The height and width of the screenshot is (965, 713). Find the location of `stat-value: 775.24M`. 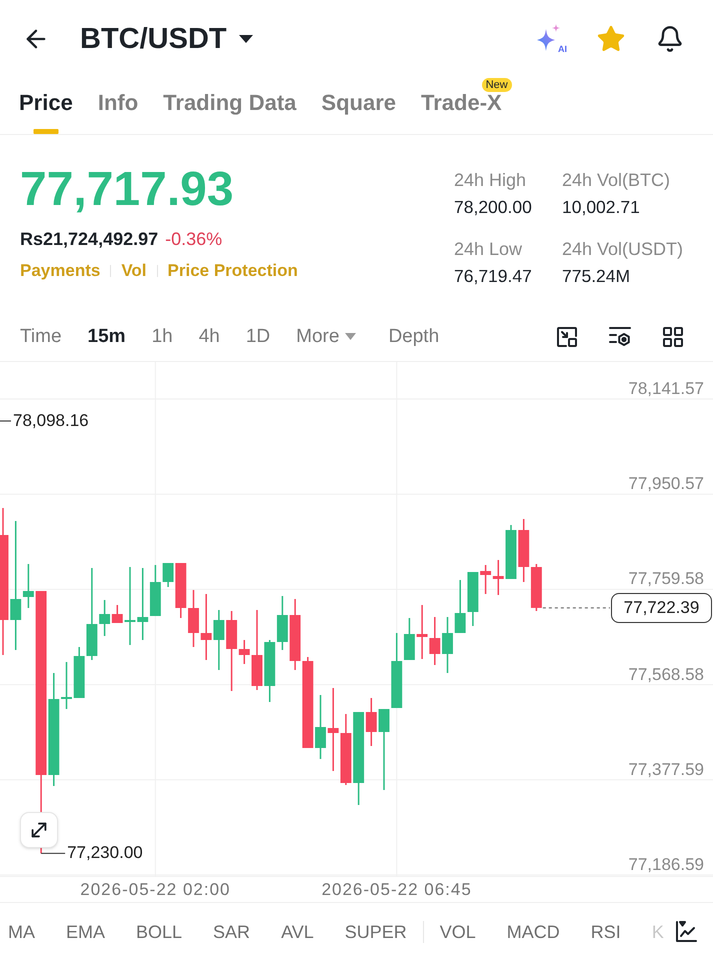

stat-value: 775.24M is located at coordinates (597, 276).